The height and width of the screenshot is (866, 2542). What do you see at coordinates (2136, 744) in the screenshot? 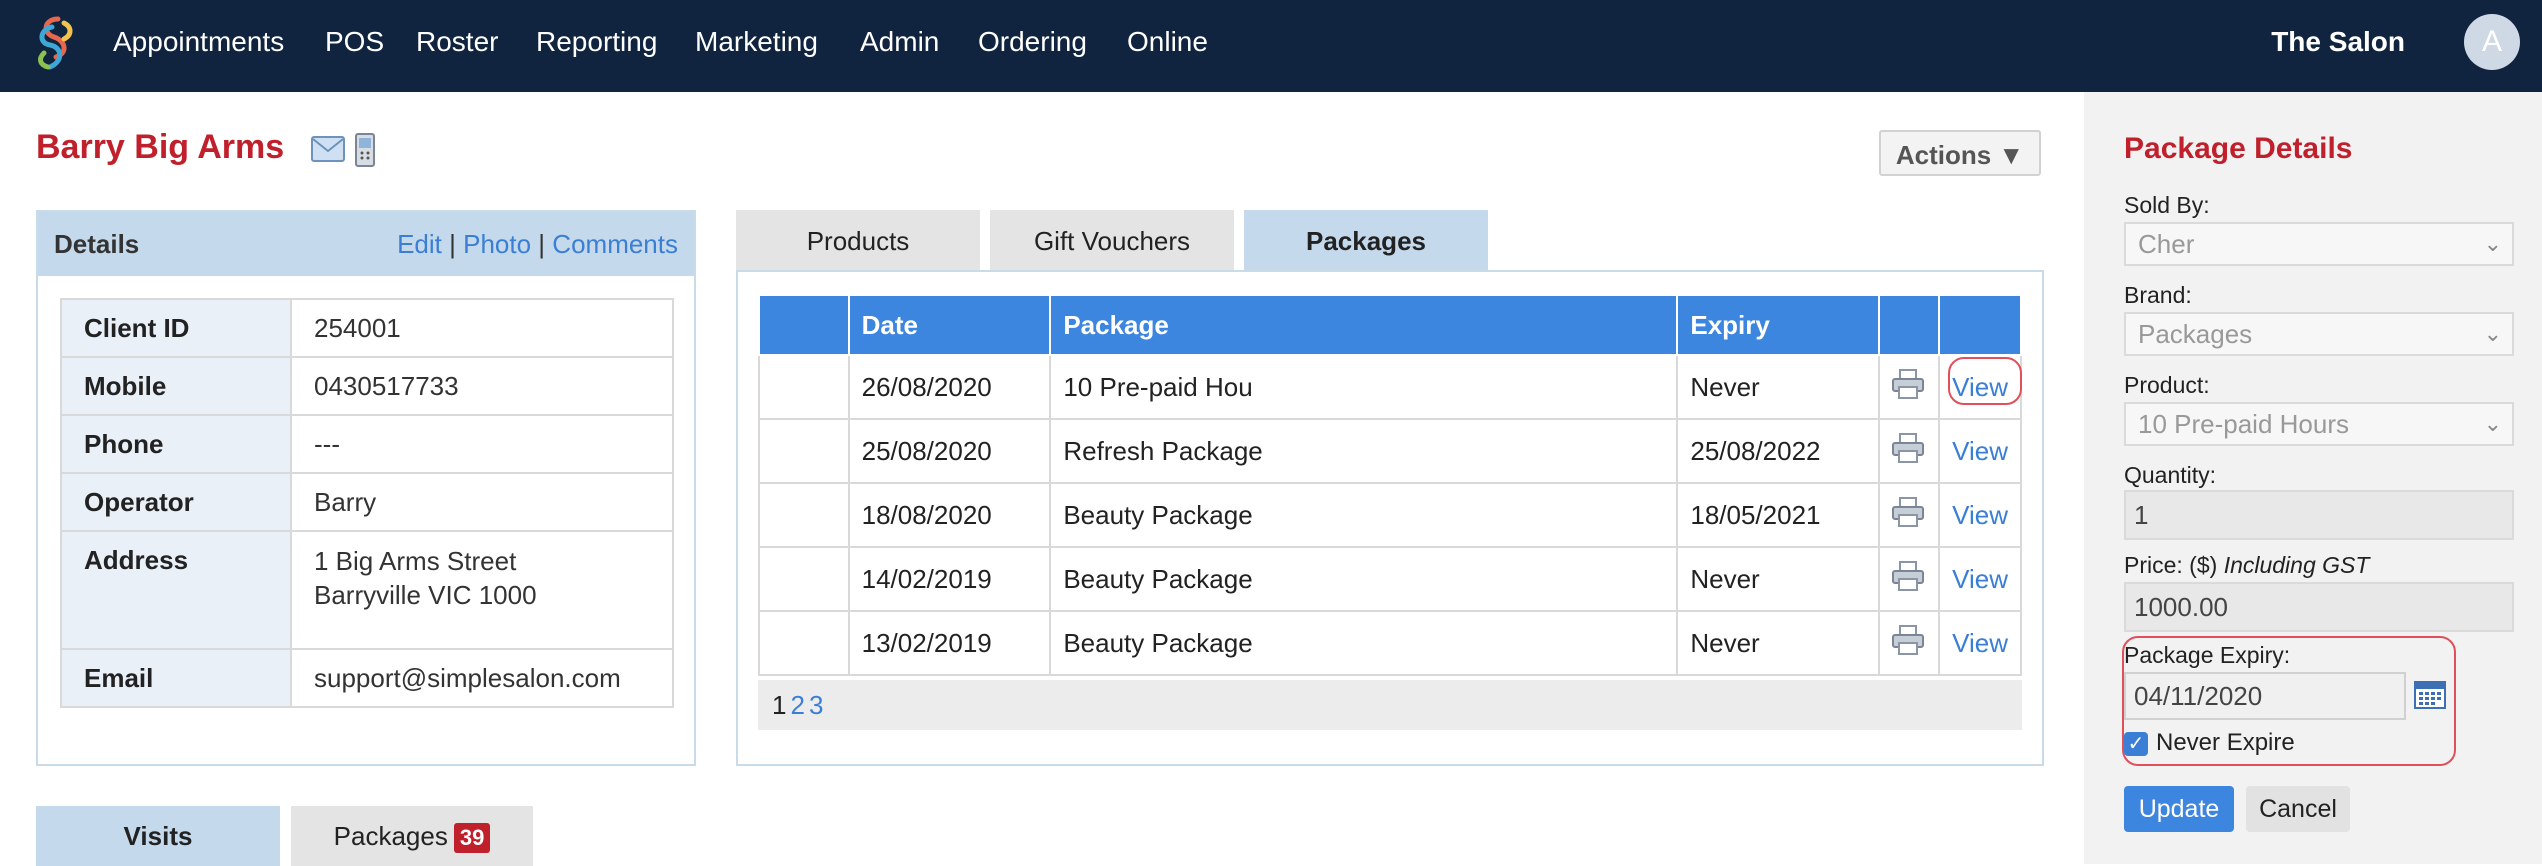
I see `never-expire-checkbox: ✓` at bounding box center [2136, 744].